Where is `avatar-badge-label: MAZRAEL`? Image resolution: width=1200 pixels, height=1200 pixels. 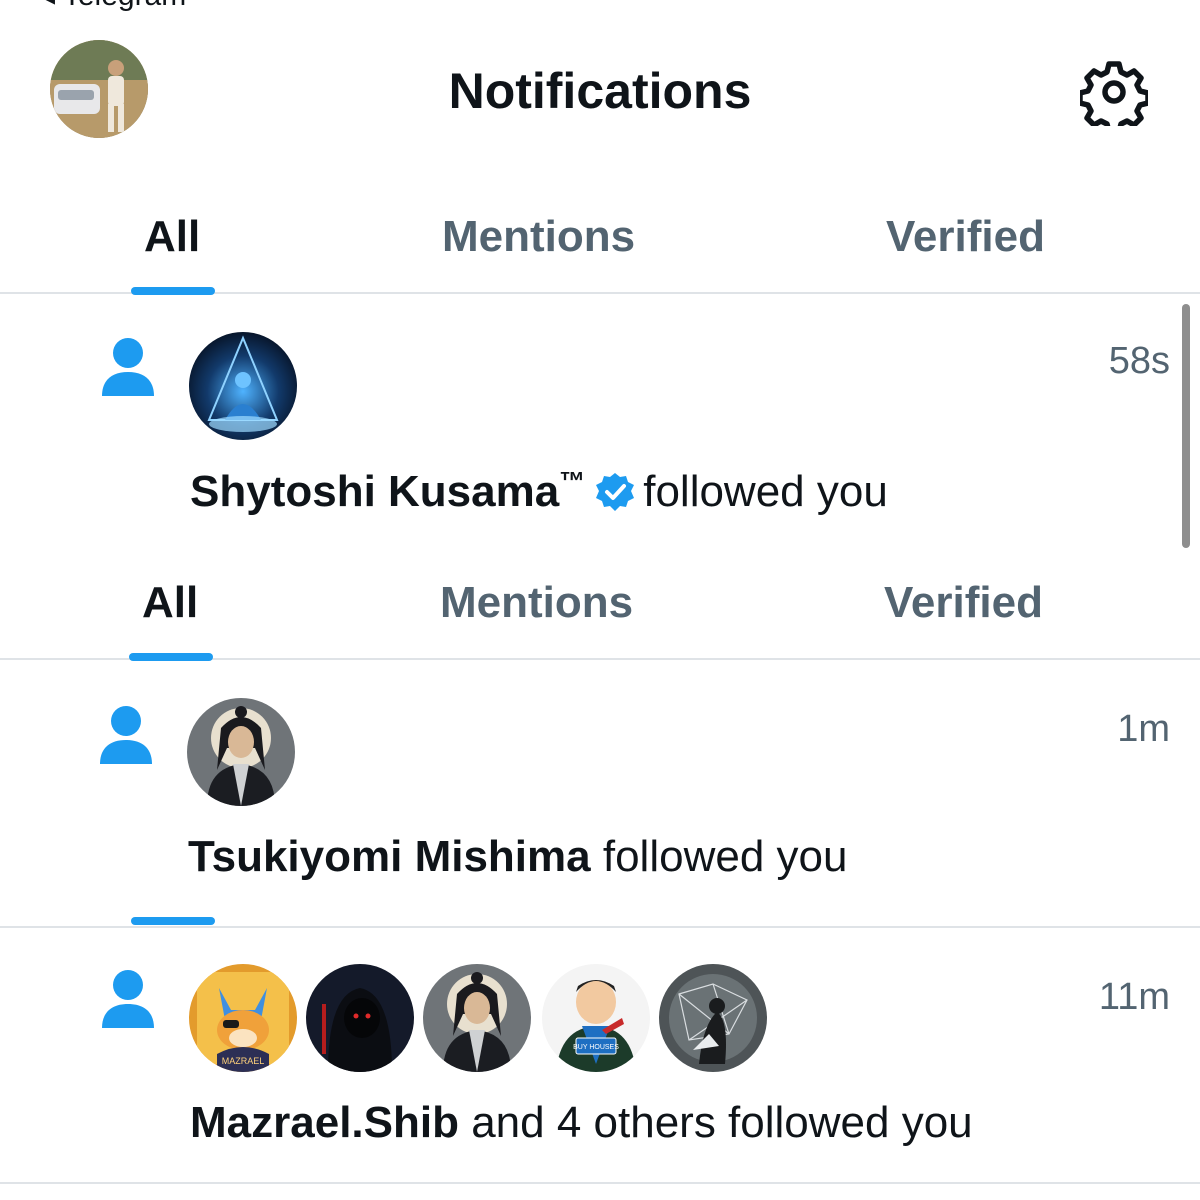 avatar-badge-label: MAZRAEL is located at coordinates (243, 1061).